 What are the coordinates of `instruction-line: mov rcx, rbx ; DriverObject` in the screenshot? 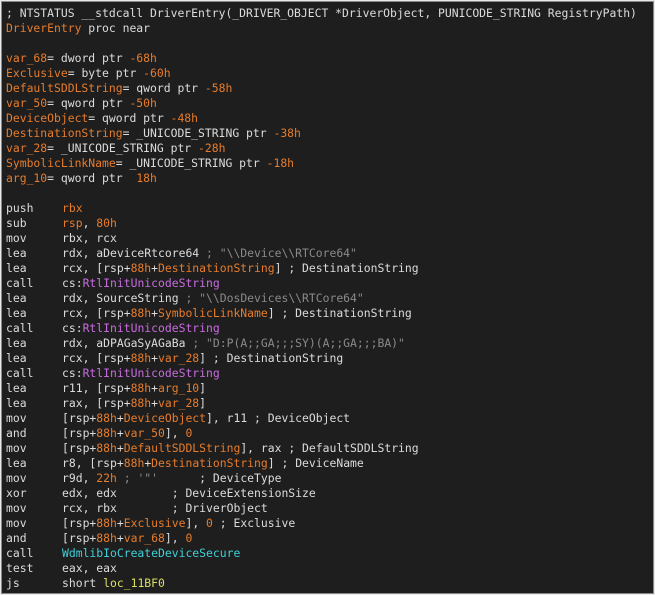 It's located at (321, 508).